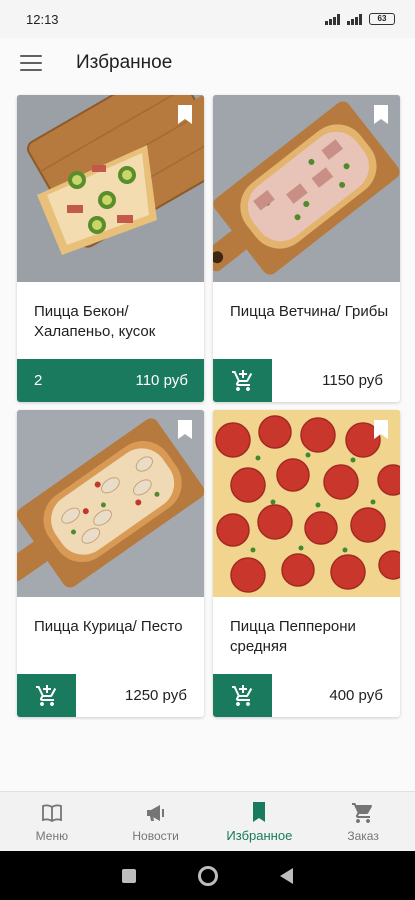  Describe the element at coordinates (38, 380) in the screenshot. I see `cart-quantity: 2` at that location.